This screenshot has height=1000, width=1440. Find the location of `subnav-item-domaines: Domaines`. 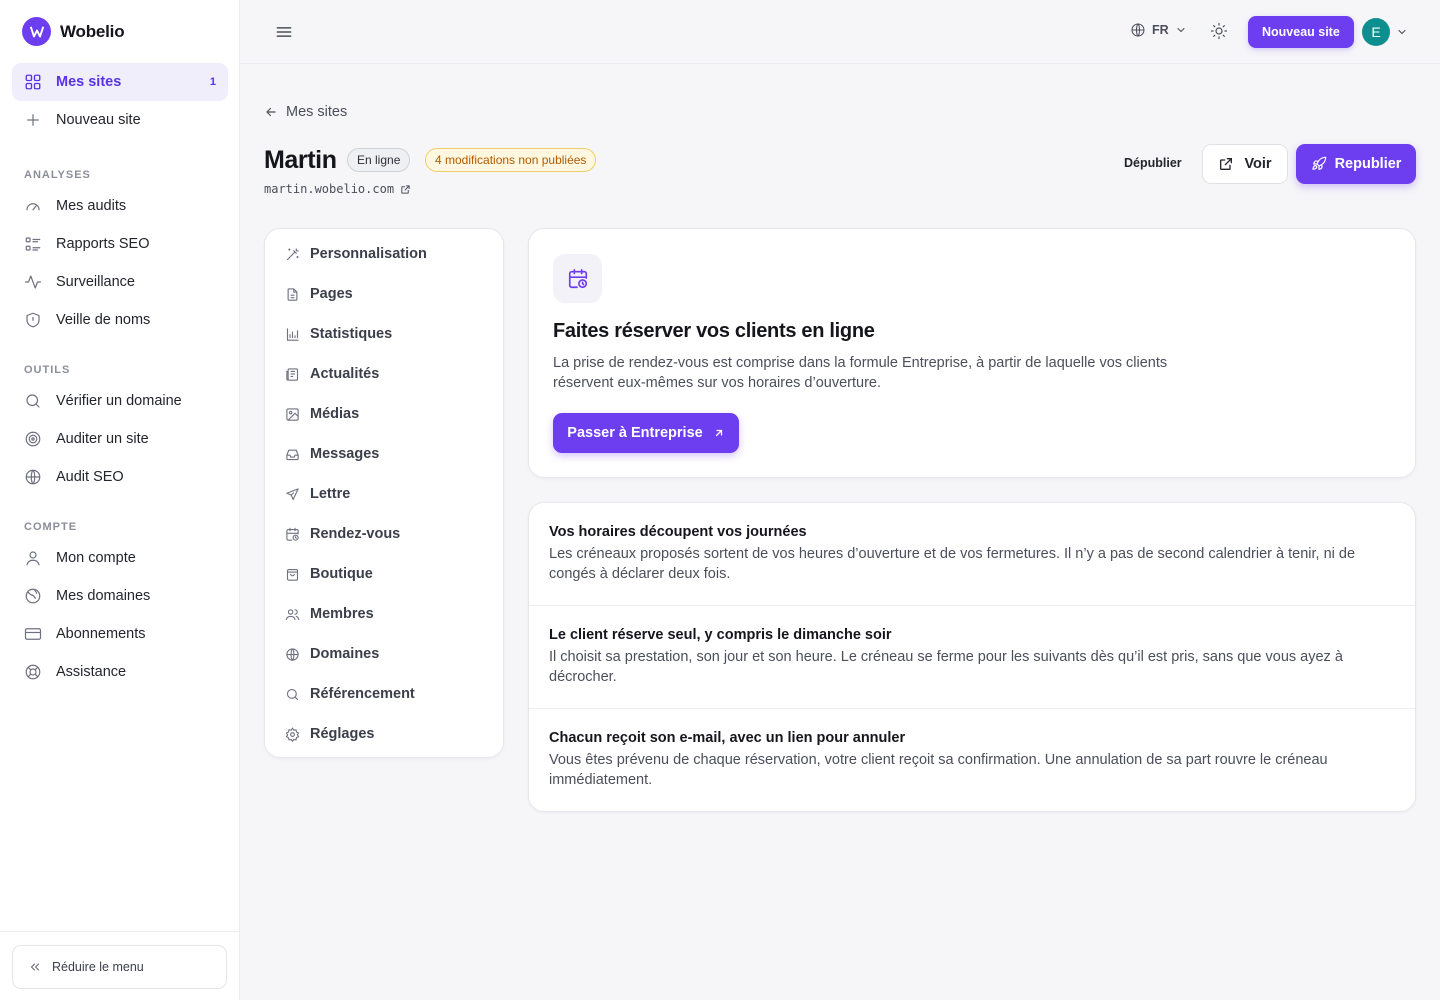

subnav-item-domaines: Domaines is located at coordinates (384, 654).